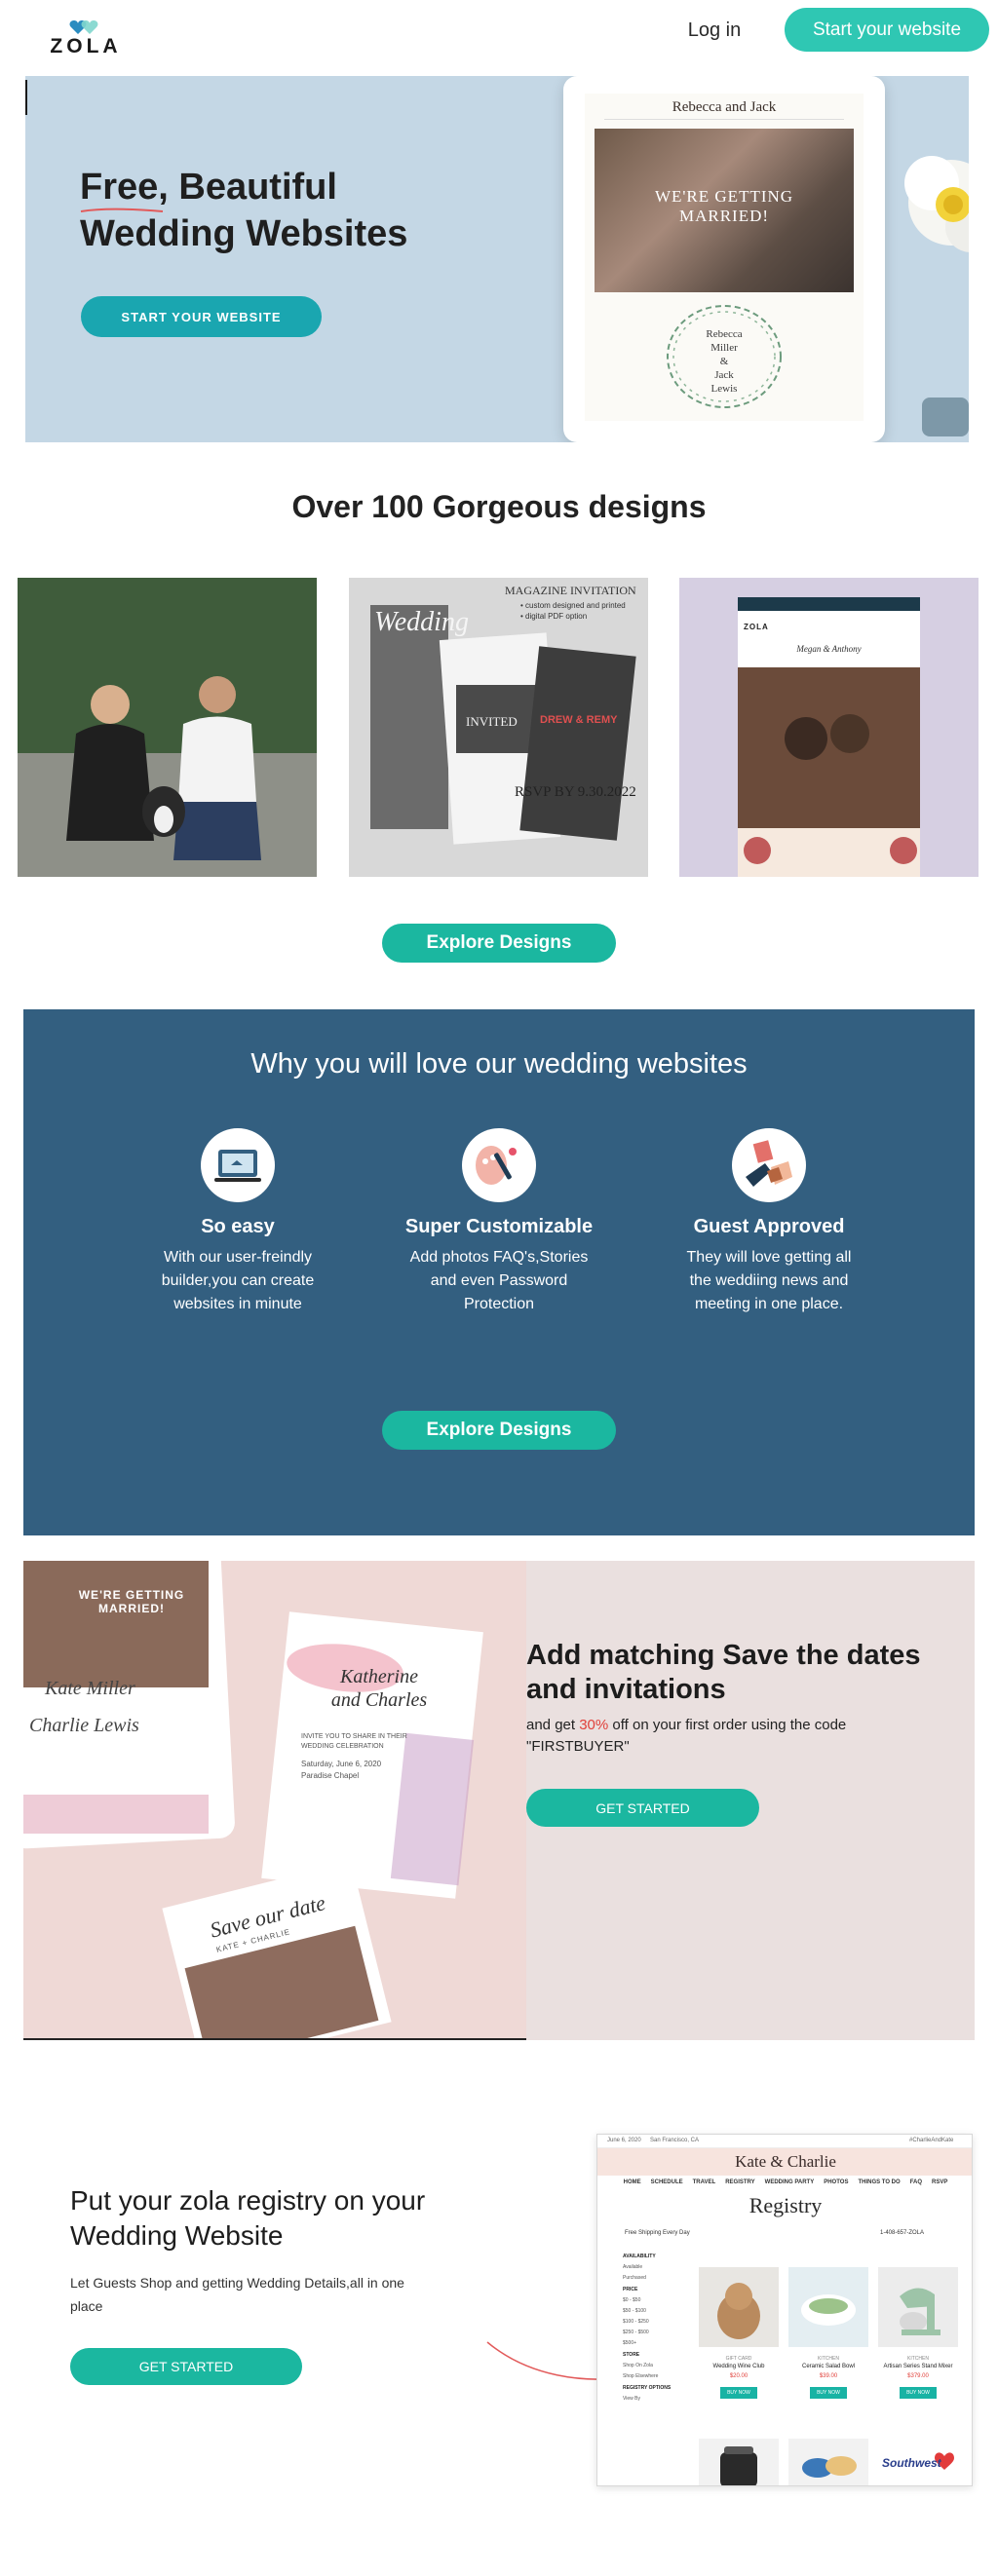 The width and height of the screenshot is (998, 2576). What do you see at coordinates (421, 622) in the screenshot?
I see `magazine-title: Wedding` at bounding box center [421, 622].